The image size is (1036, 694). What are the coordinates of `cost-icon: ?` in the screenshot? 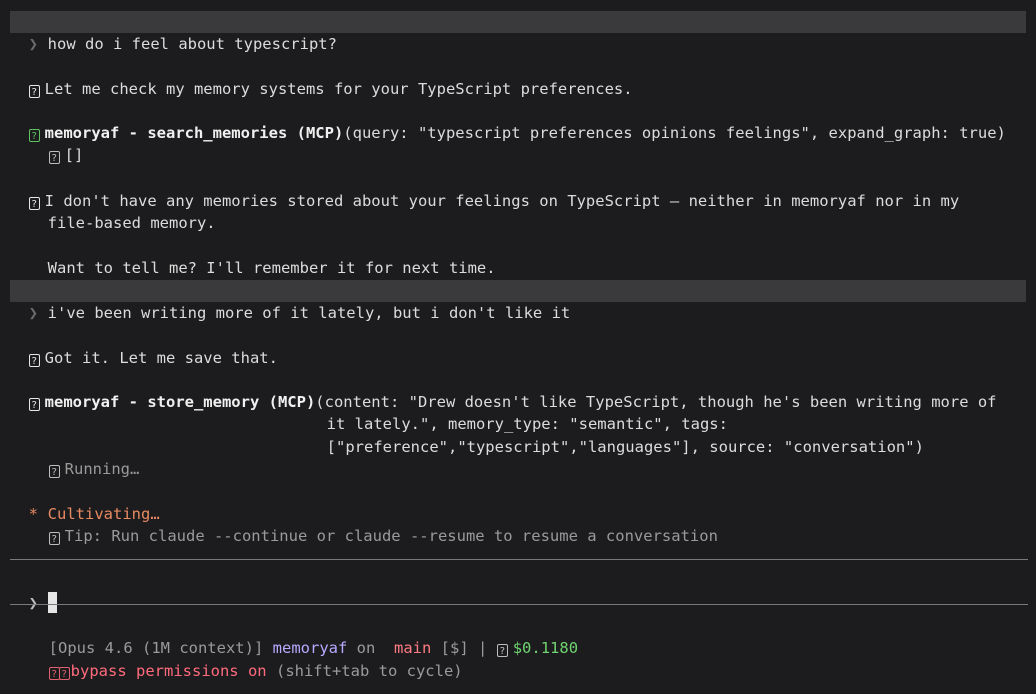 It's located at (502, 650).